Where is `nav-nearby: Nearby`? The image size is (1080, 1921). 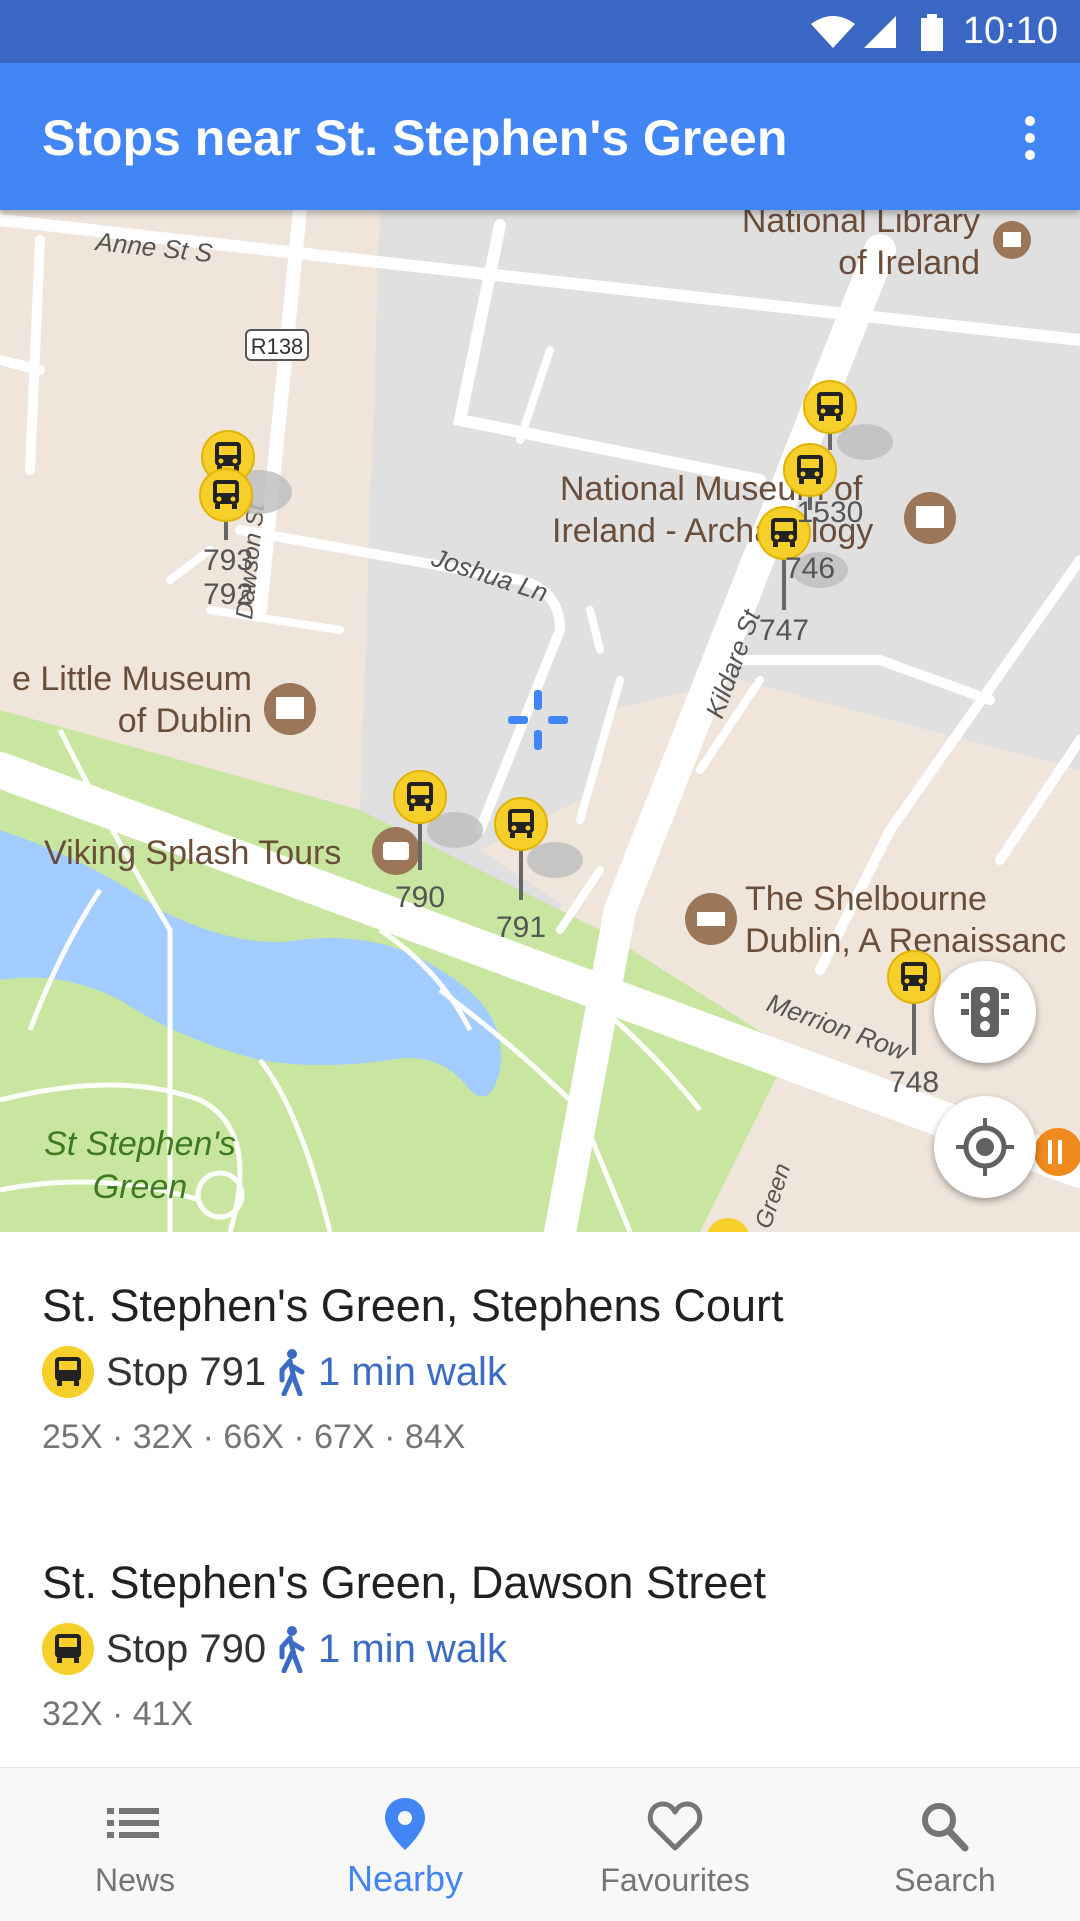 nav-nearby: Nearby is located at coordinates (405, 1844).